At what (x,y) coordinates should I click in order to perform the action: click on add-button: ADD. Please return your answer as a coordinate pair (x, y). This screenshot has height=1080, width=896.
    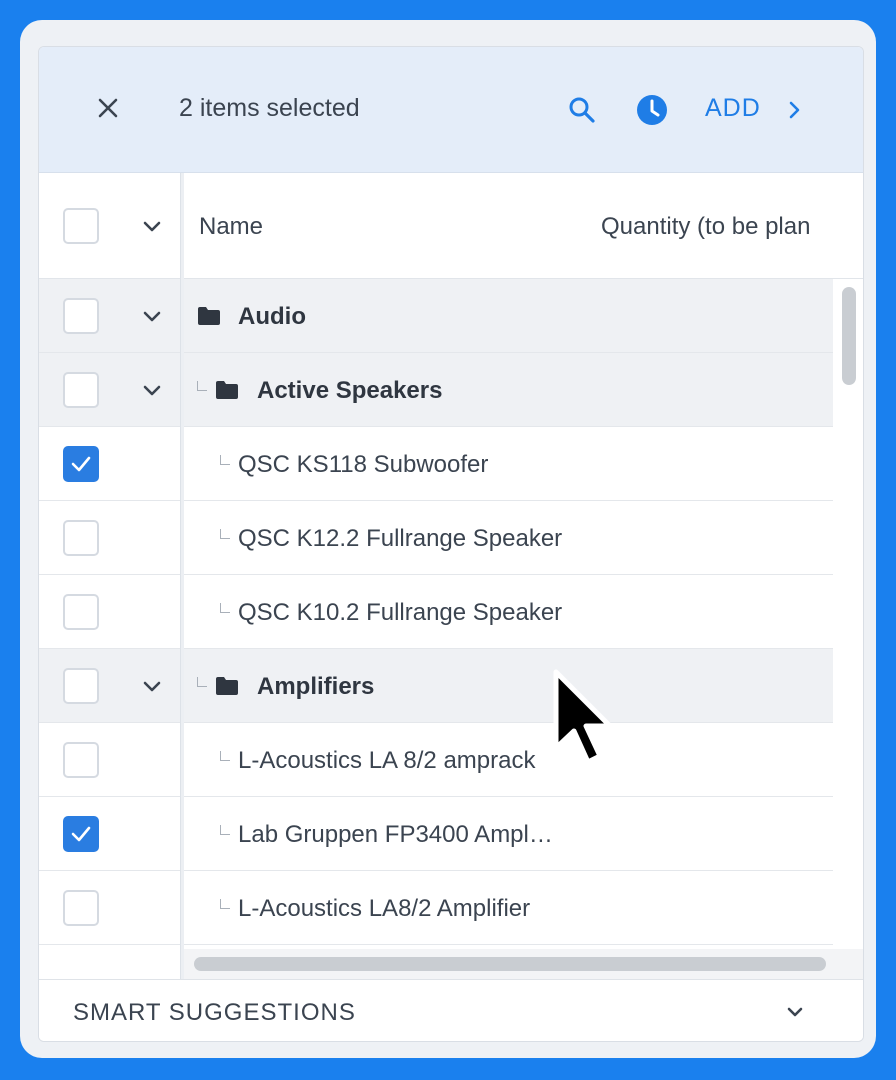
    Looking at the image, I should click on (733, 108).